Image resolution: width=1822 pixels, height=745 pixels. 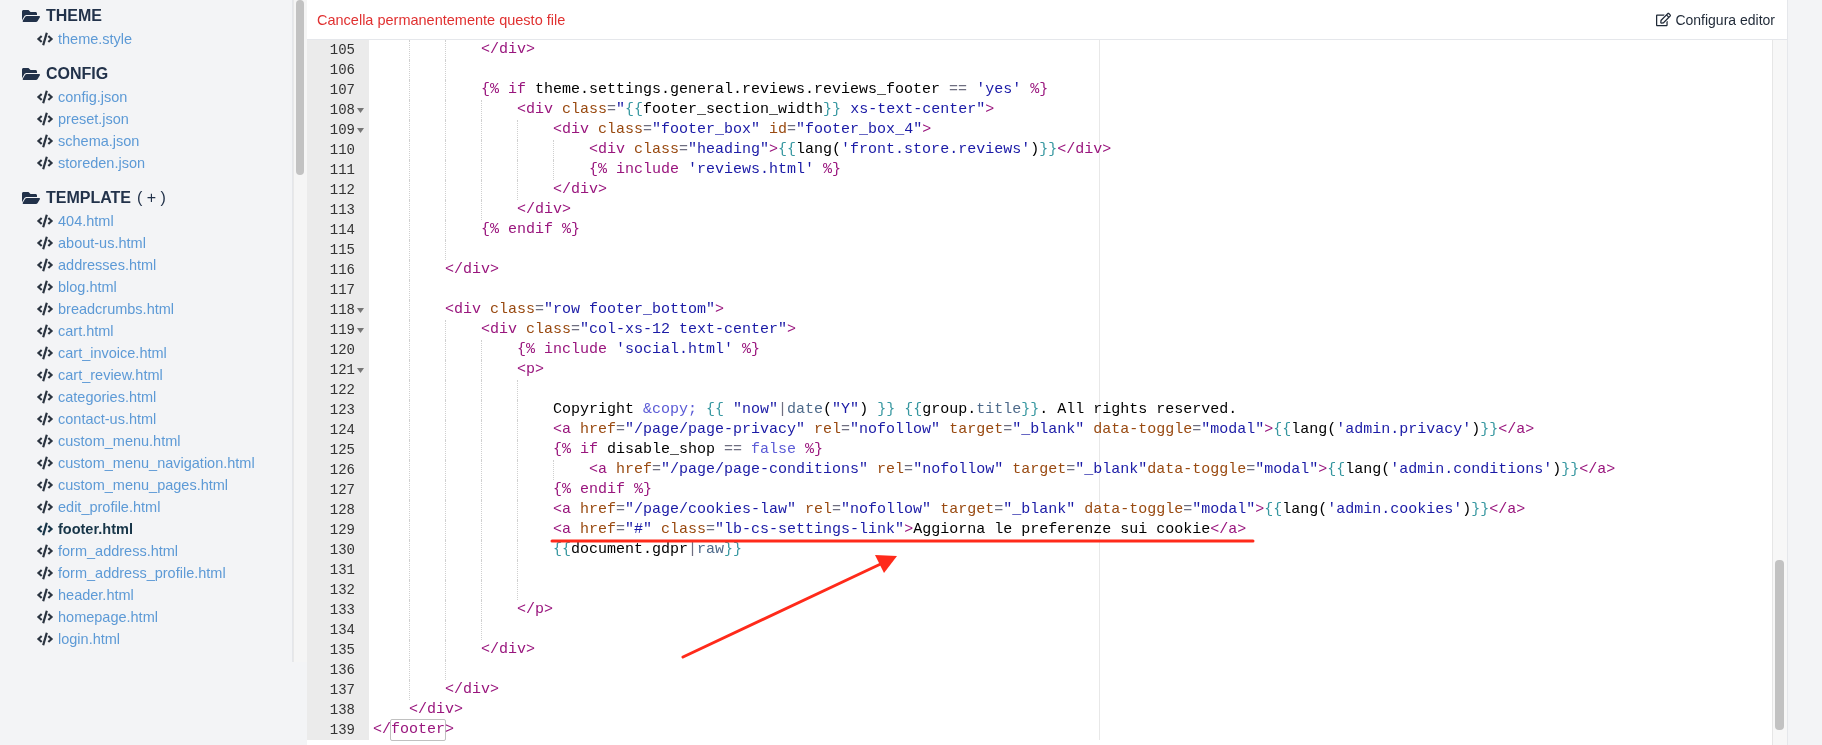 I want to click on line-number: 134, so click(x=342, y=630).